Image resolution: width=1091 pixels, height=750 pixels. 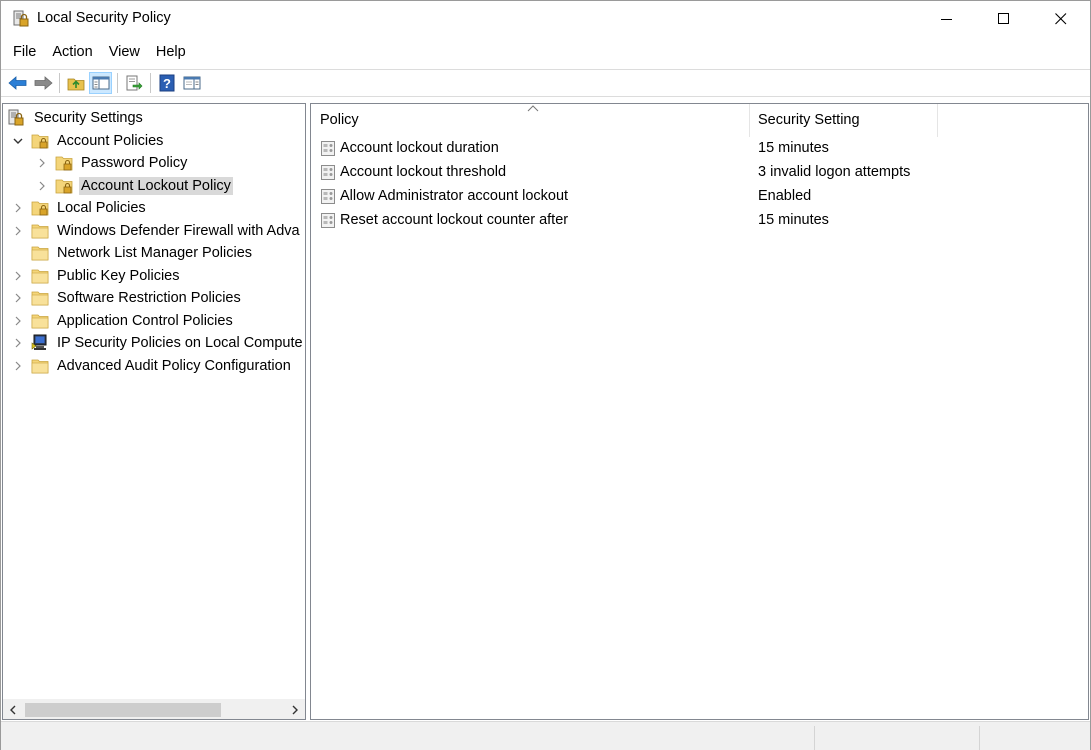 What do you see at coordinates (110, 141) in the screenshot?
I see `tree-item-label: Account Policies` at bounding box center [110, 141].